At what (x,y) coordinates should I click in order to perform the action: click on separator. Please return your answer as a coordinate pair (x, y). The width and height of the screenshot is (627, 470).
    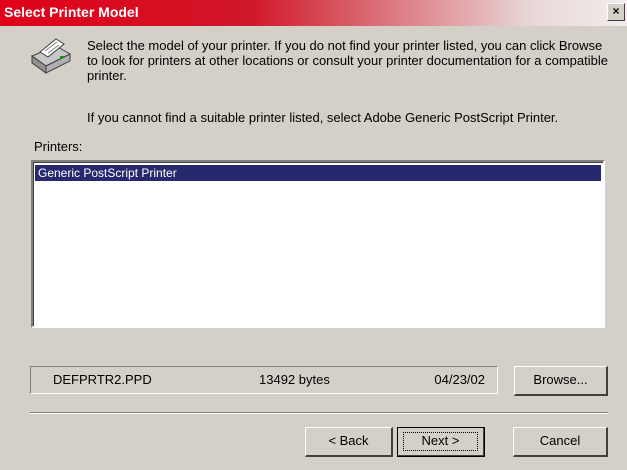
    Looking at the image, I should click on (319, 413).